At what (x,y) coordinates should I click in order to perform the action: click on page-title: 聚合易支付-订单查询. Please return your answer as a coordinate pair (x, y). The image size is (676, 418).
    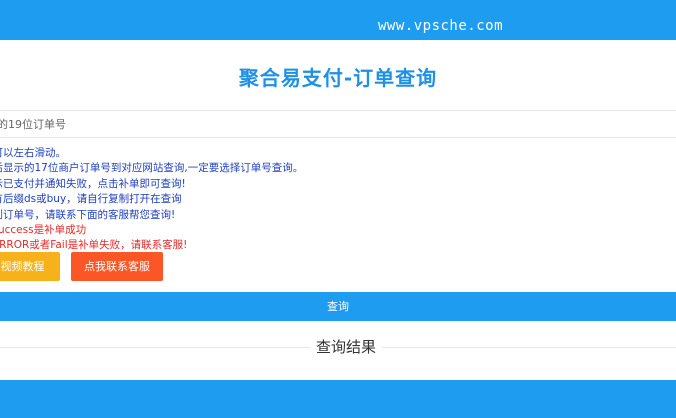
    Looking at the image, I should click on (338, 78).